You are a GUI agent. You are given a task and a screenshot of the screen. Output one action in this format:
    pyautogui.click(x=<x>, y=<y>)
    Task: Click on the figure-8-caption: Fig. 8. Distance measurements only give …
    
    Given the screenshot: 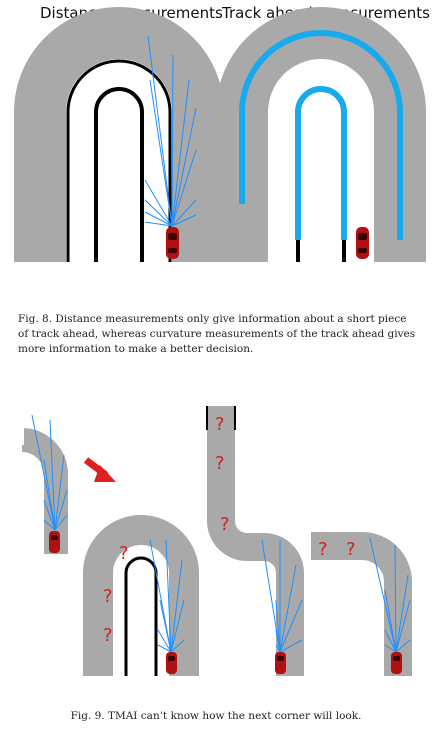 What is the action you would take?
    pyautogui.click(x=217, y=334)
    